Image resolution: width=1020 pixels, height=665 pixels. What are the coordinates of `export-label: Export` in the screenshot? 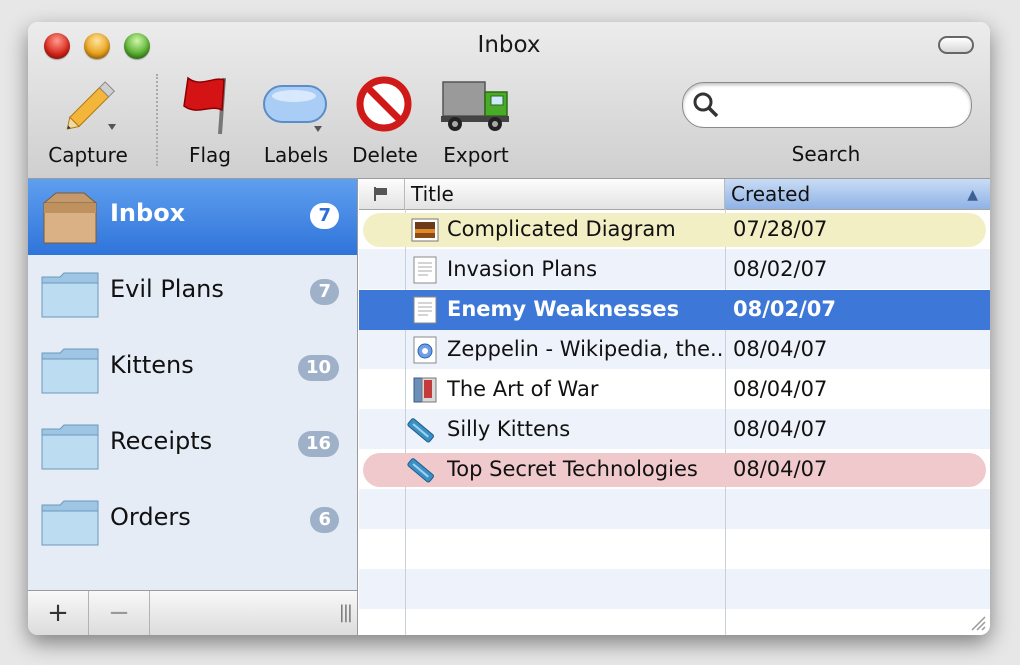 It's located at (476, 155).